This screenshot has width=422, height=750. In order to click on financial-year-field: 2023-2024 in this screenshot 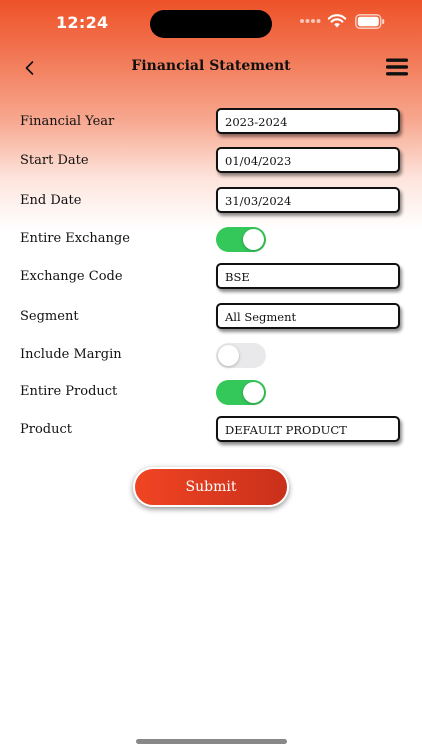, I will do `click(308, 121)`.